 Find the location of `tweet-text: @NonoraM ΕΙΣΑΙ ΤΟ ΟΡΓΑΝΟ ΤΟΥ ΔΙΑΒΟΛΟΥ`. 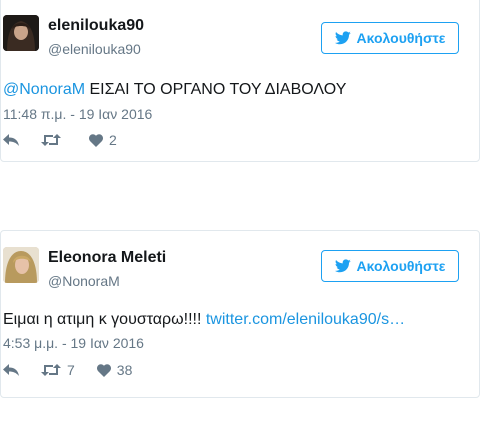

tweet-text: @NonoraM ΕΙΣΑΙ ΤΟ ΟΡΓΑΝΟ ΤΟΥ ΔΙΑΒΟΛΟΥ is located at coordinates (174, 90).